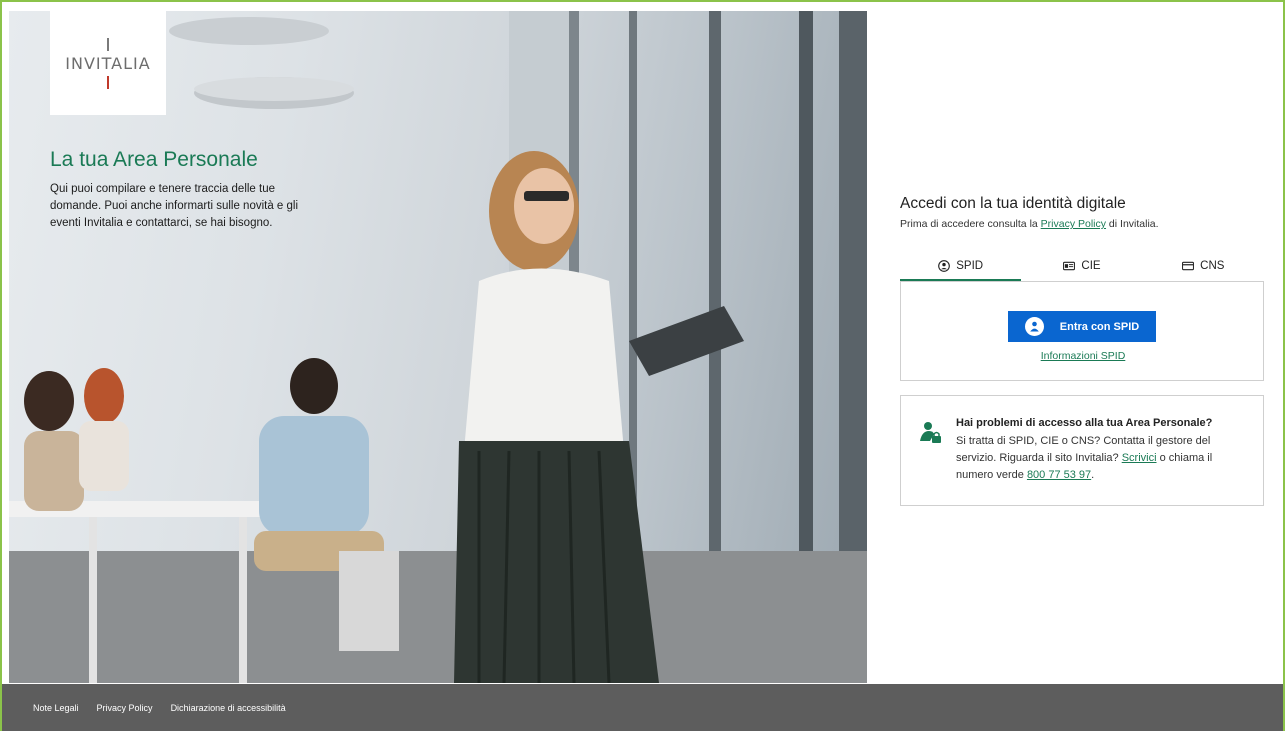 The width and height of the screenshot is (1285, 731). Describe the element at coordinates (228, 708) in the screenshot. I see `footer-link-accessibility: Dichiarazione di accessibilità` at that location.